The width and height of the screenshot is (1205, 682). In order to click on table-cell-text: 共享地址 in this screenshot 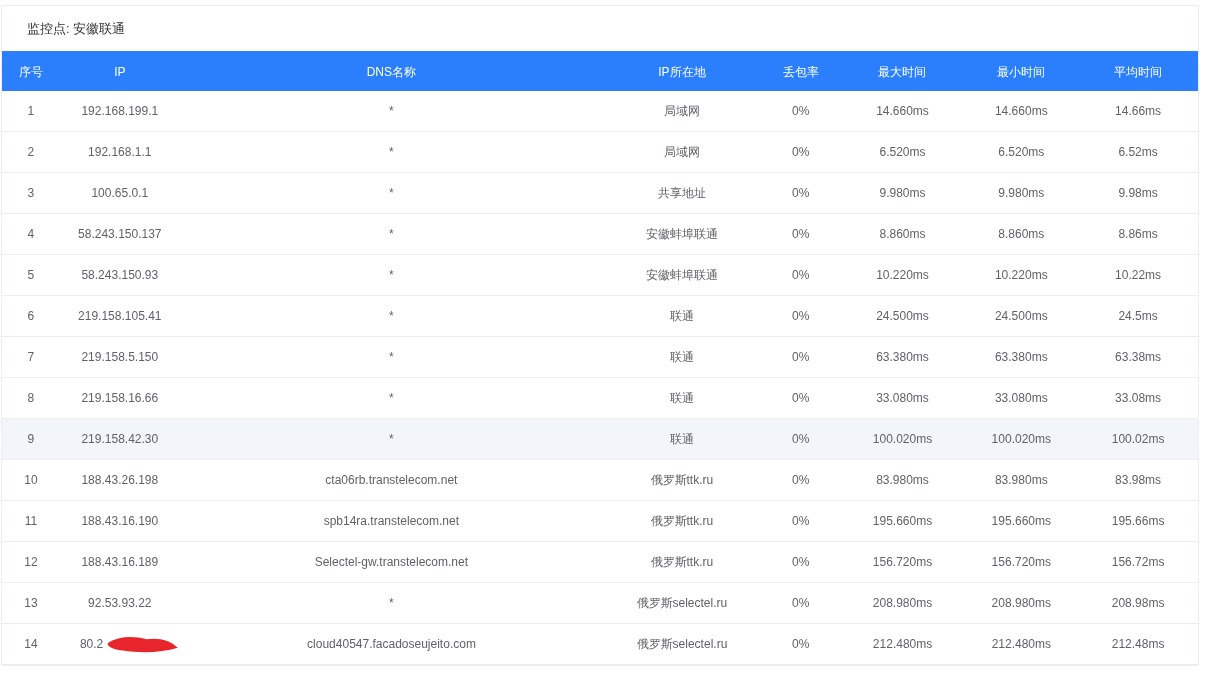, I will do `click(681, 193)`.